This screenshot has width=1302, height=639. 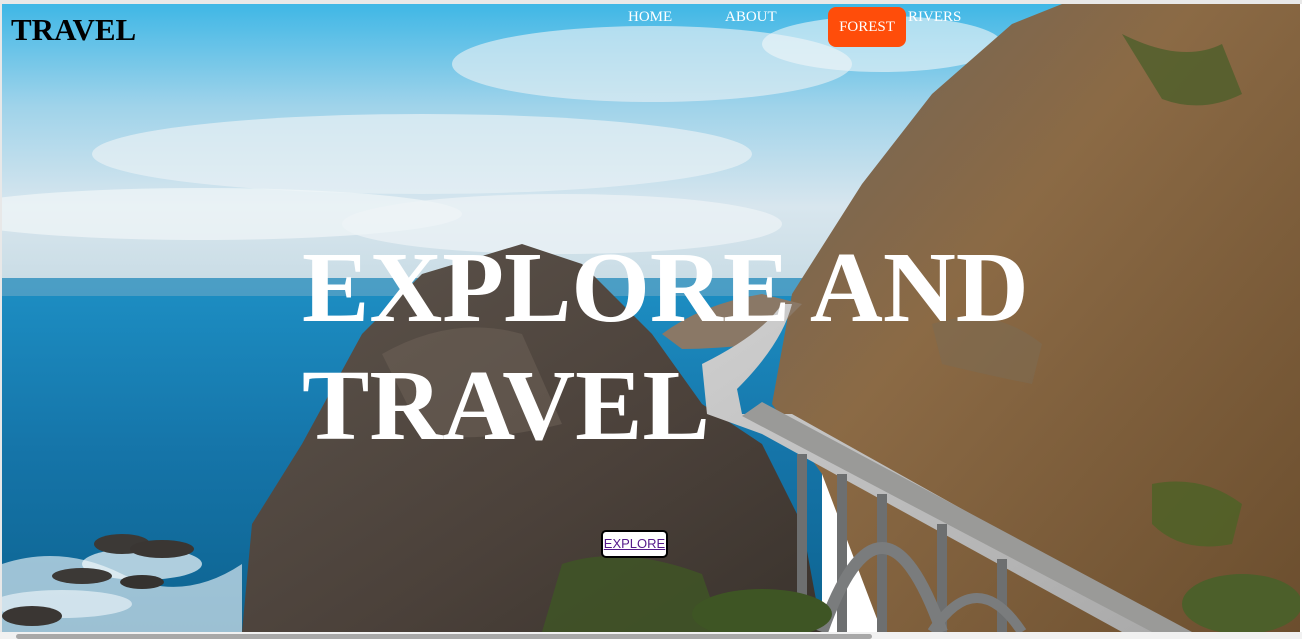 I want to click on left-border, so click(x=1, y=319).